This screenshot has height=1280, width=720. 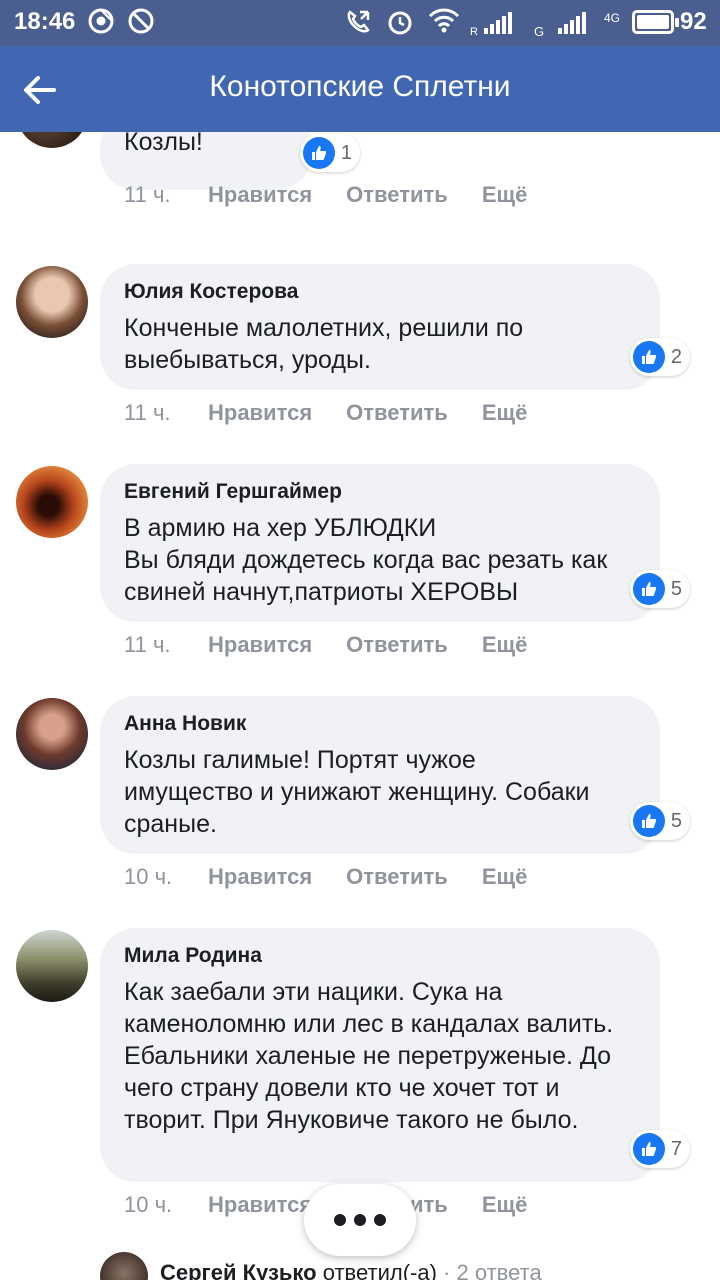 What do you see at coordinates (45, 21) in the screenshot?
I see `status-time: 18:46` at bounding box center [45, 21].